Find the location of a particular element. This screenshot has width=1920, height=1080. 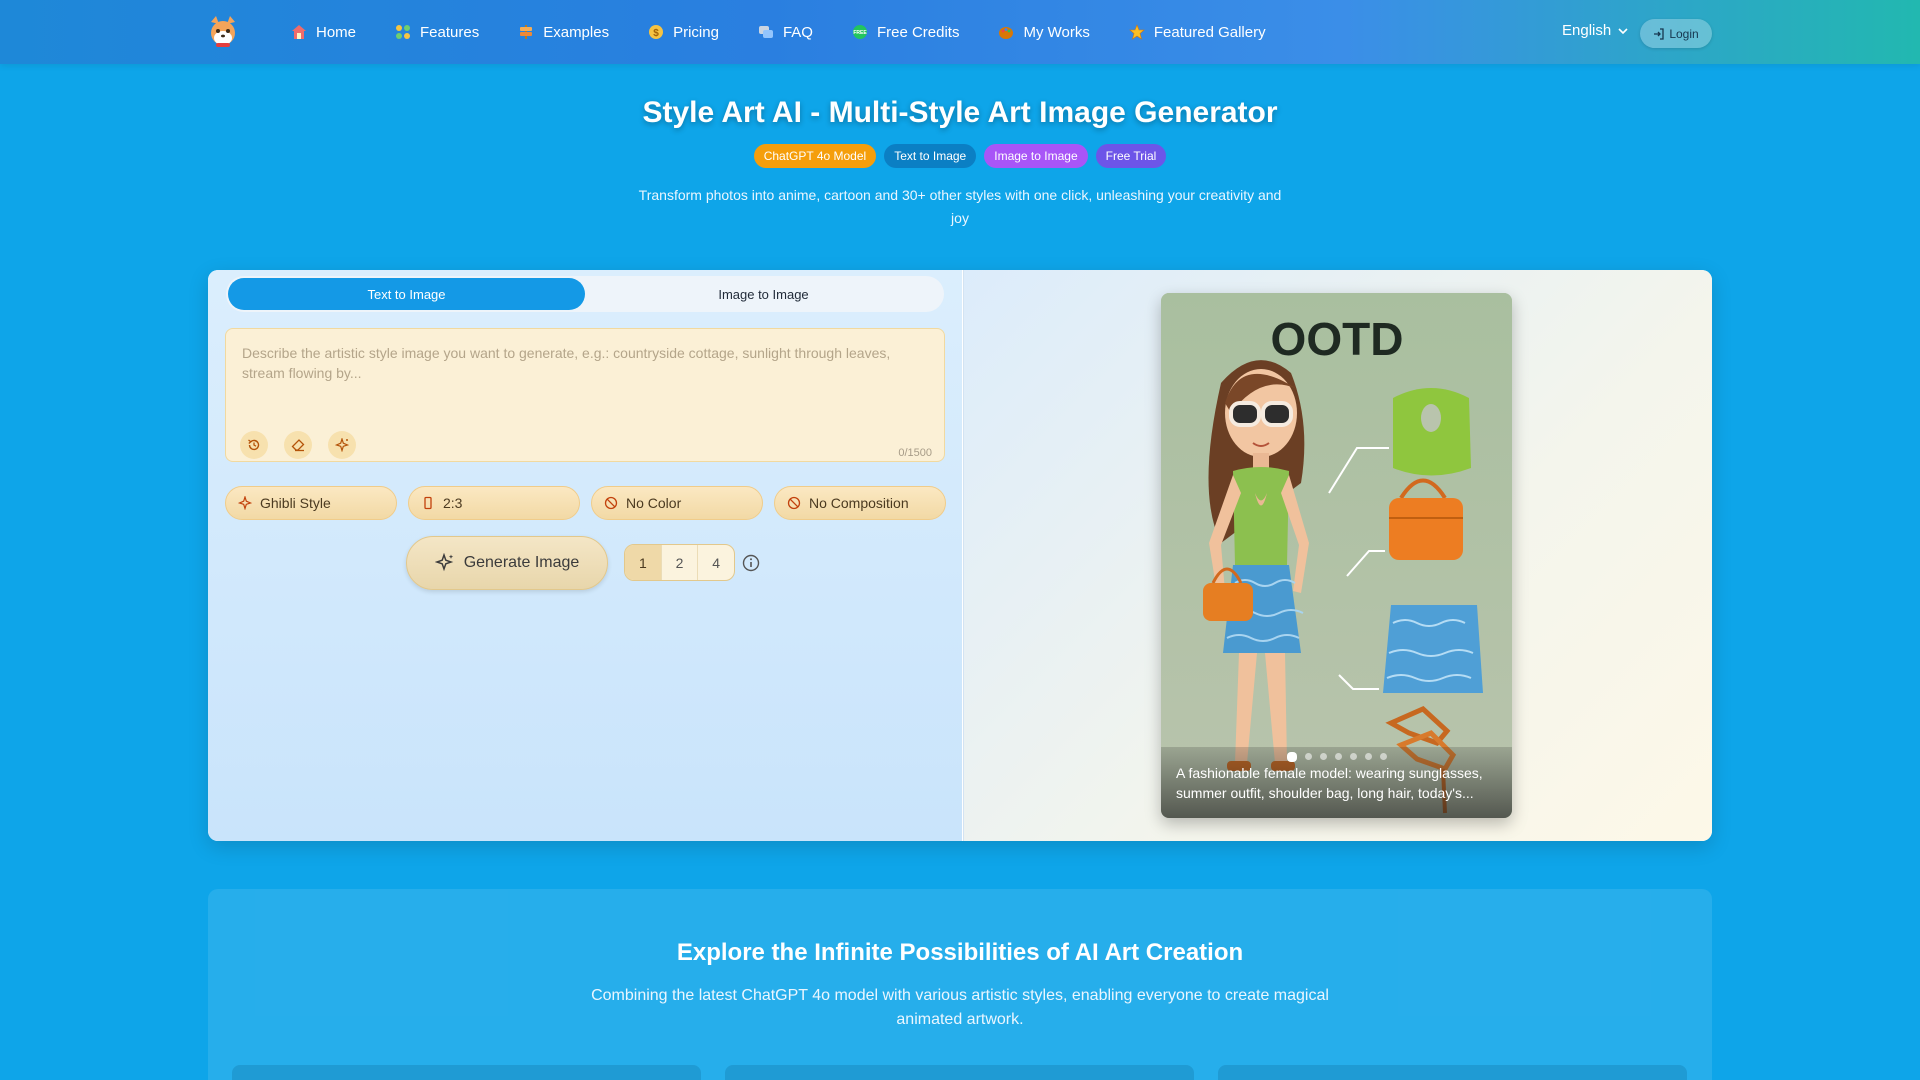

generate-label: Generate Image is located at coordinates (521, 562).